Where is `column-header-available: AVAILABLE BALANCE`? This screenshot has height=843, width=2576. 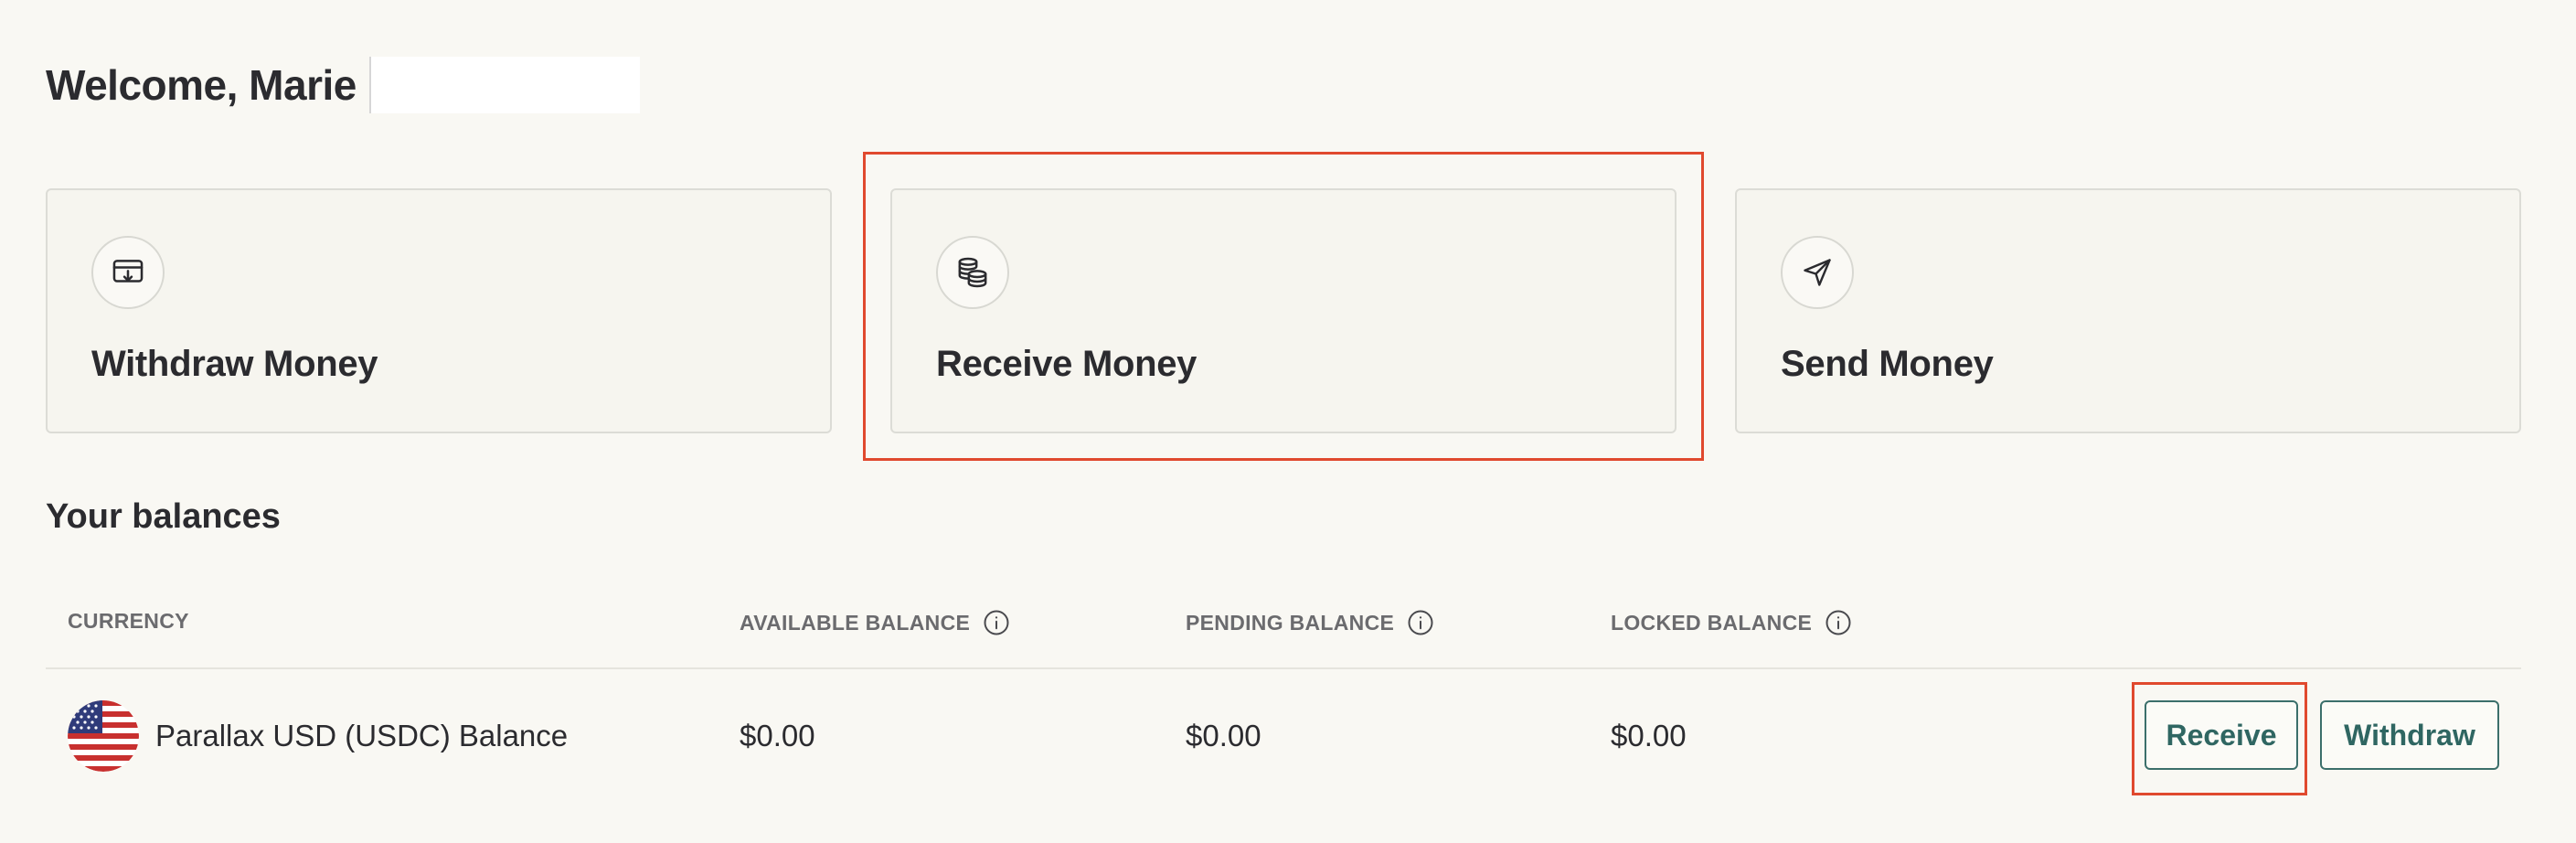
column-header-available: AVAILABLE BALANCE is located at coordinates (875, 622).